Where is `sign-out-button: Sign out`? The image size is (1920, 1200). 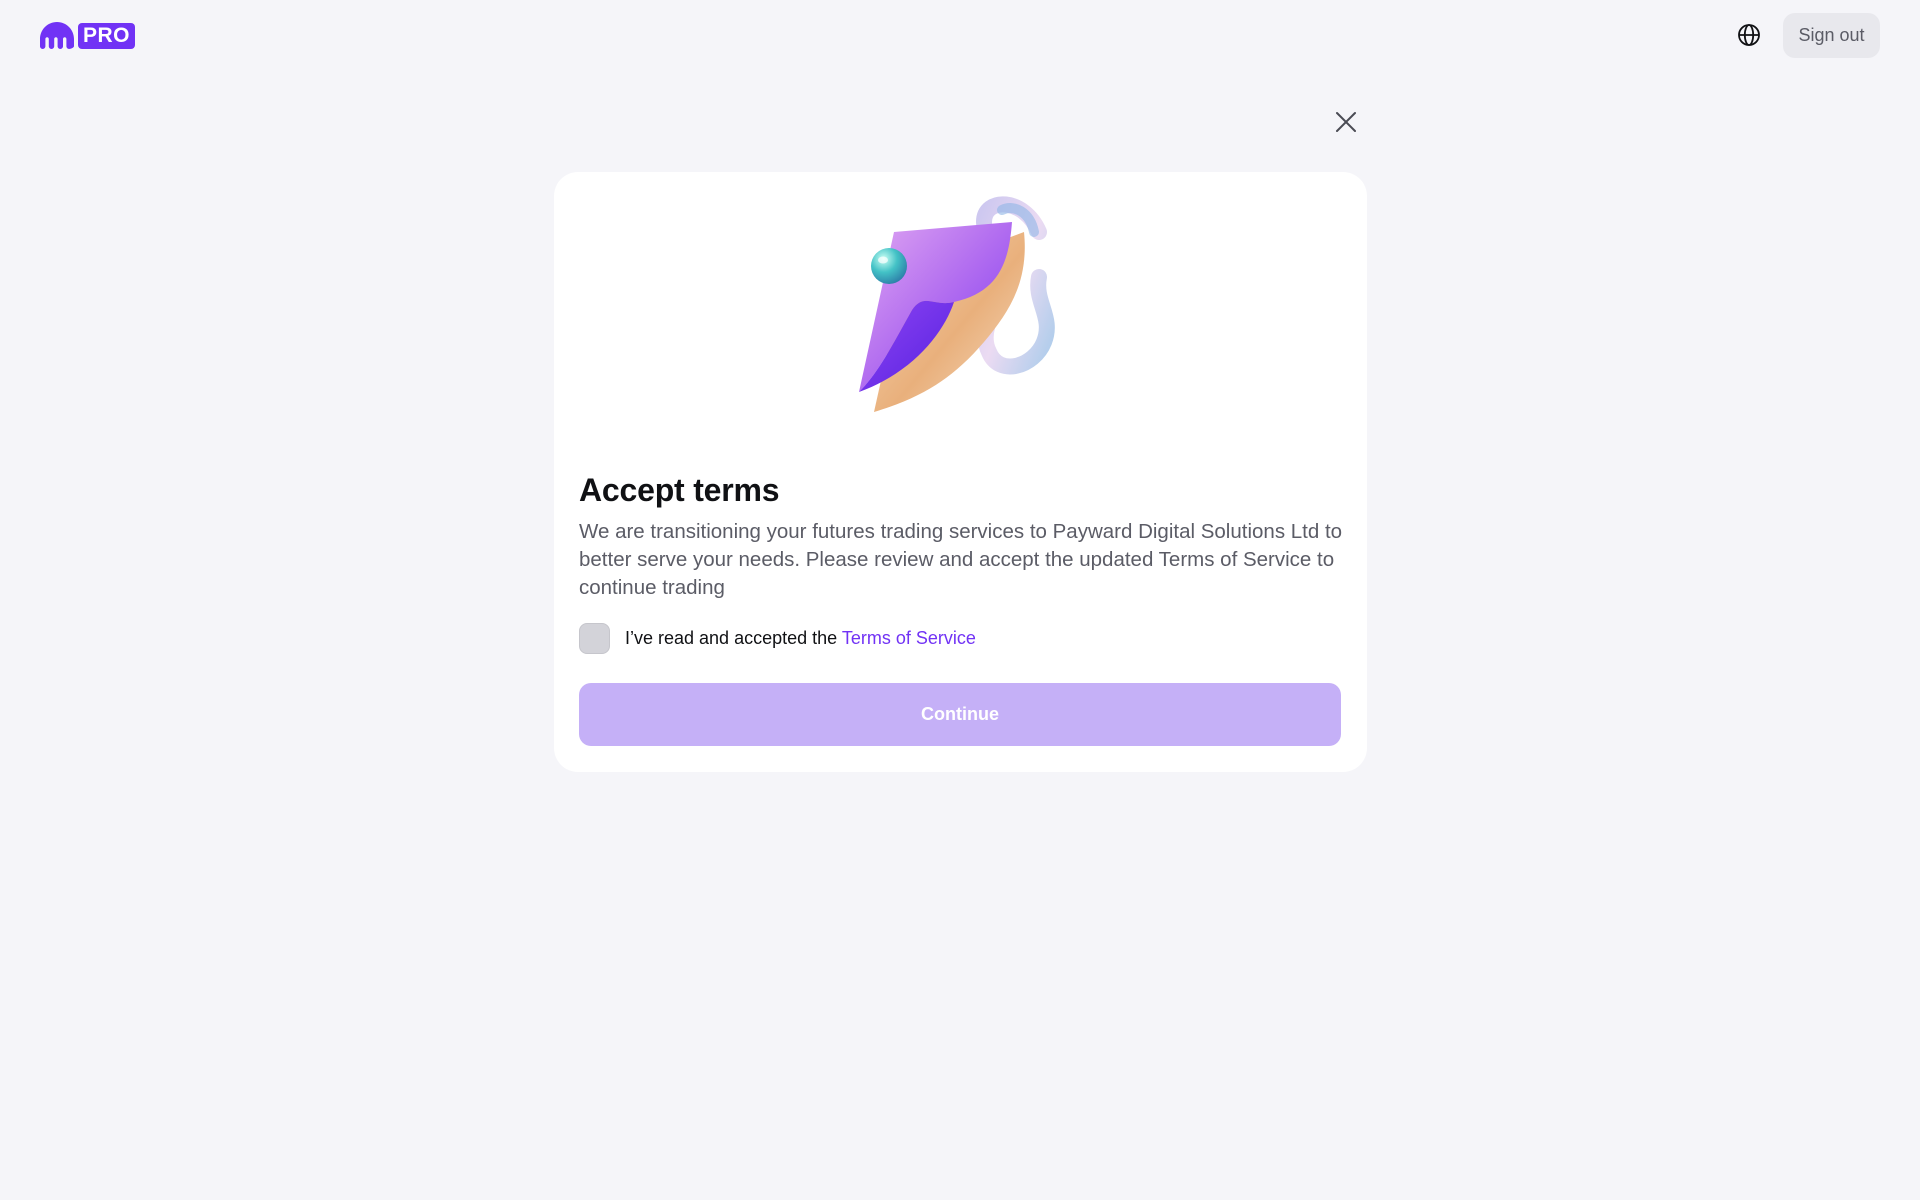 sign-out-button: Sign out is located at coordinates (1831, 35).